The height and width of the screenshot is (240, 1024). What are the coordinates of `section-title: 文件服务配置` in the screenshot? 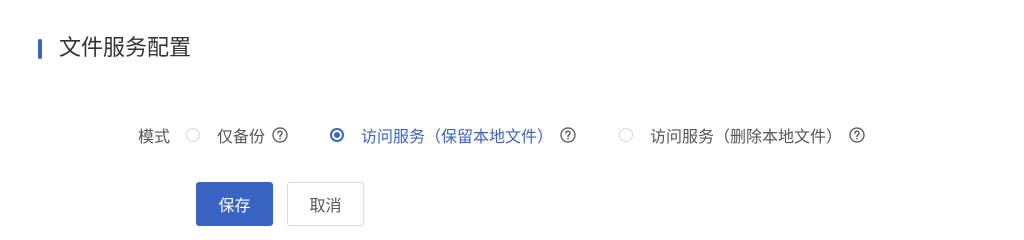 It's located at (125, 48).